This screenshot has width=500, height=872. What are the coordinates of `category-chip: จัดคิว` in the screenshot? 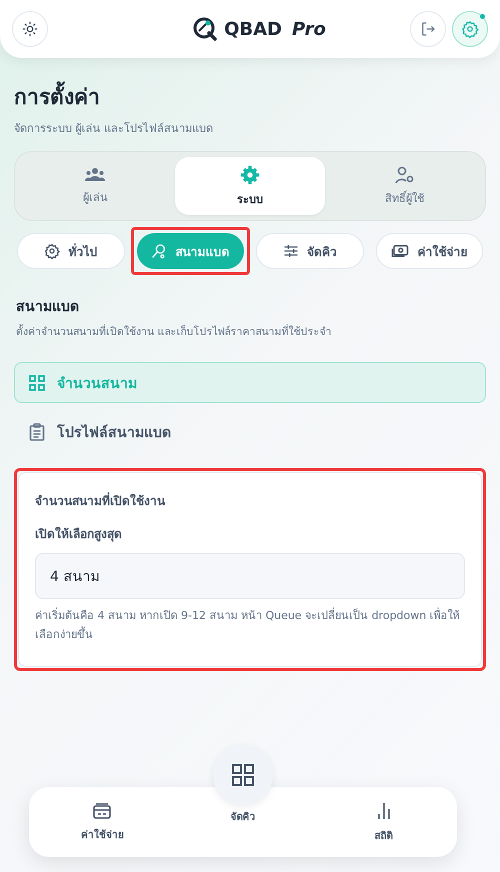 It's located at (310, 251).